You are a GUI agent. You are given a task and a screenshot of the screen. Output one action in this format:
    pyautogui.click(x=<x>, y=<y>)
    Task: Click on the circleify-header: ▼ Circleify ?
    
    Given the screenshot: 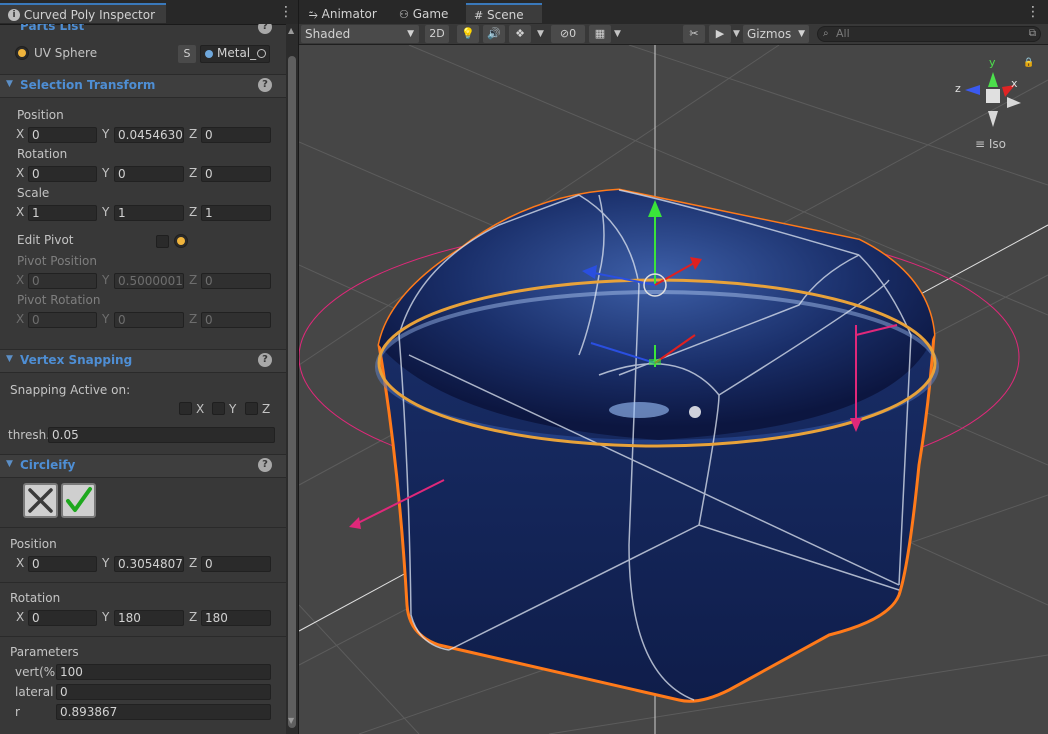 What is the action you would take?
    pyautogui.click(x=143, y=466)
    